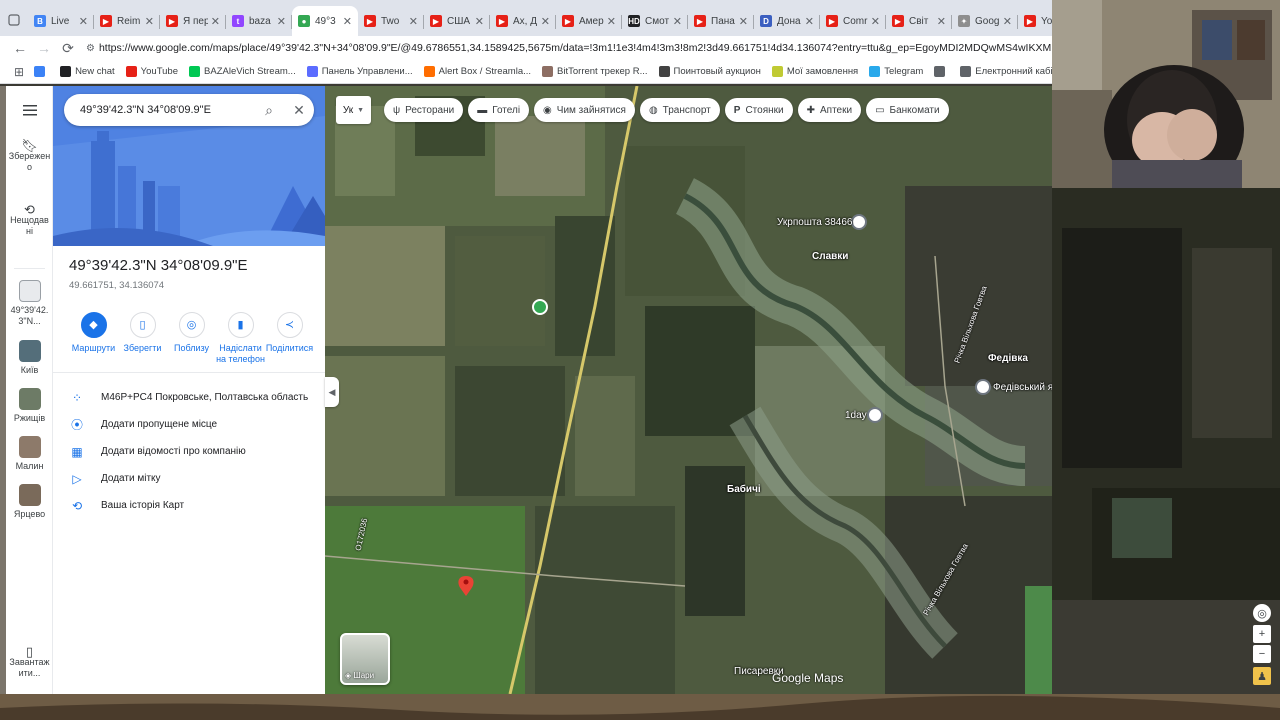 This screenshot has height=720, width=1280. What do you see at coordinates (591, 21) in the screenshot?
I see `tab-title: Амер` at bounding box center [591, 21].